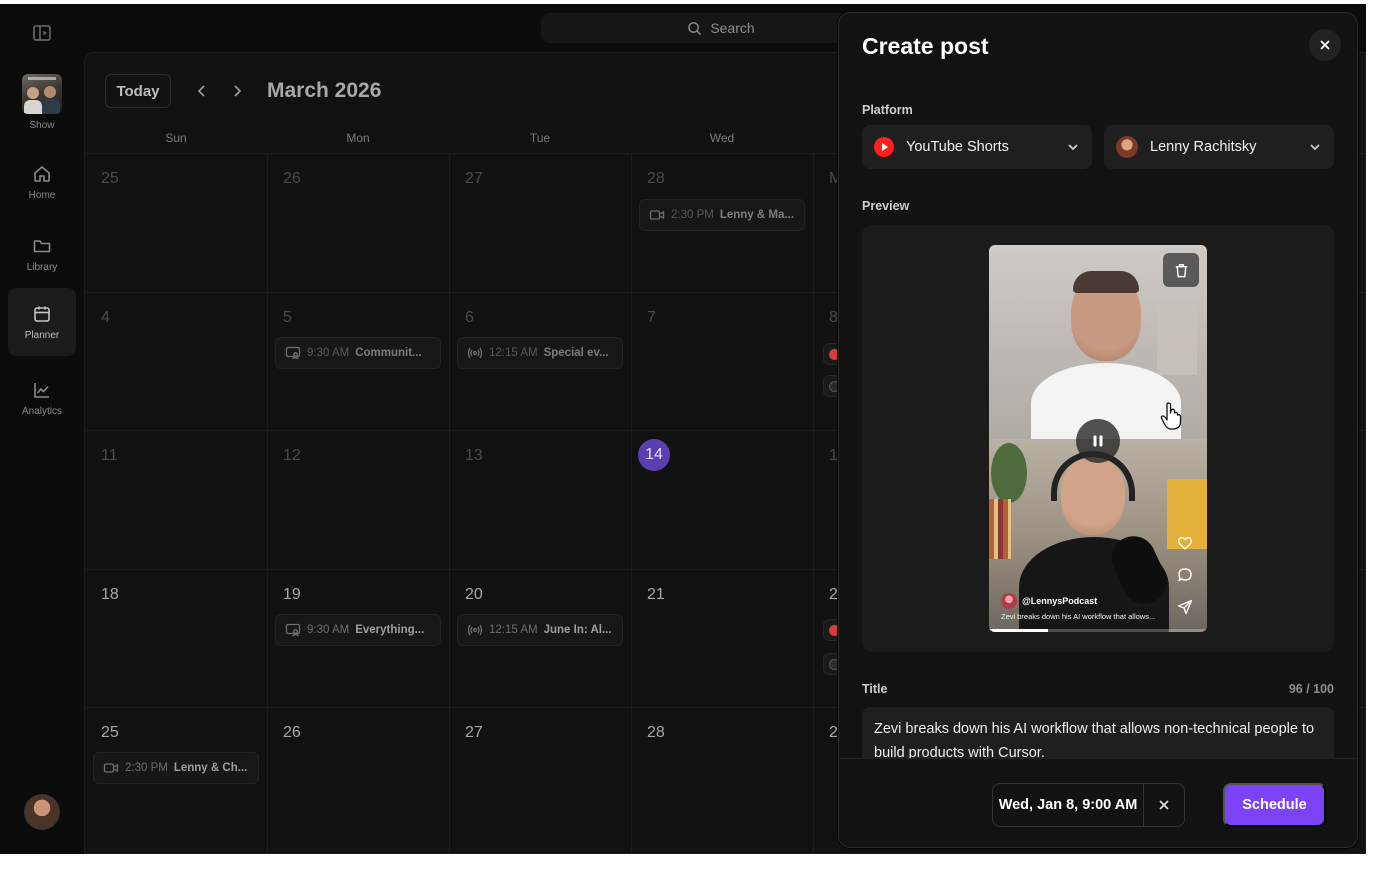 This screenshot has width=1378, height=874. I want to click on left-rail: Show Home Library Planner Analytics, so click(42, 429).